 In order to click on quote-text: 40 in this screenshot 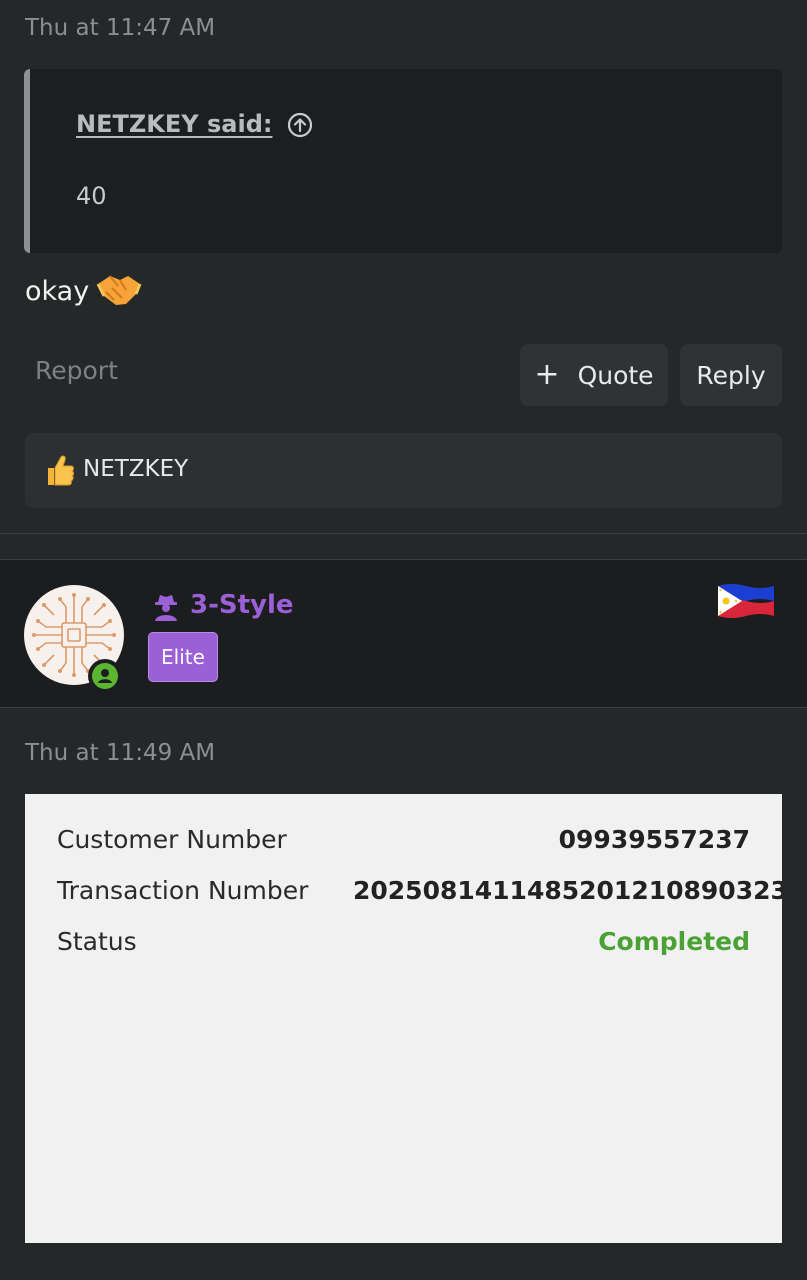, I will do `click(91, 196)`.